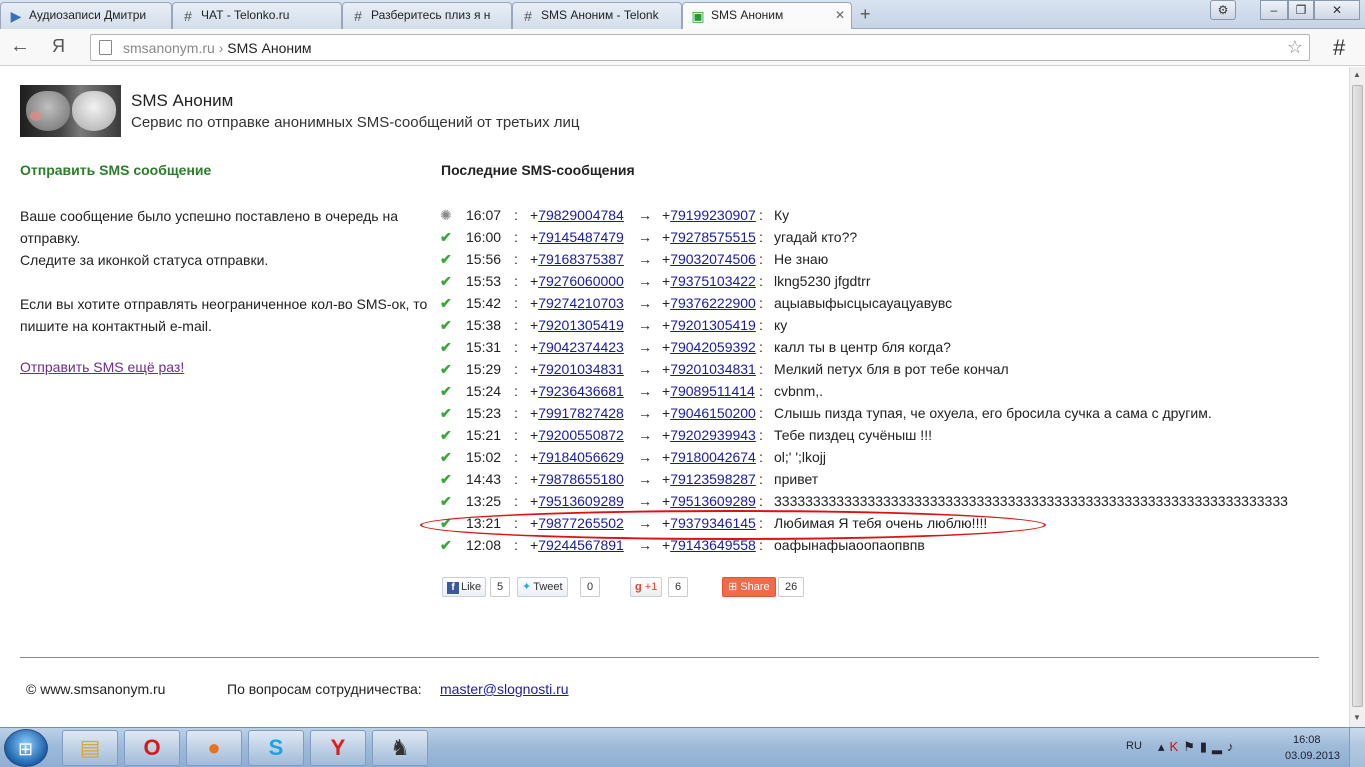 This screenshot has width=1365, height=767. What do you see at coordinates (152, 748) in the screenshot?
I see `opera-icon: O` at bounding box center [152, 748].